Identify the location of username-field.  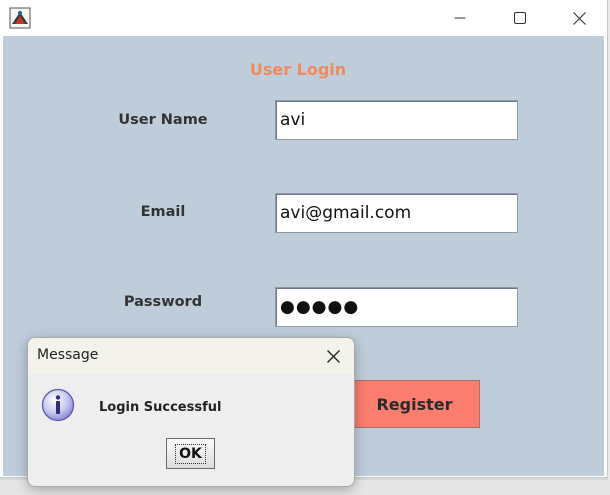
(396, 120).